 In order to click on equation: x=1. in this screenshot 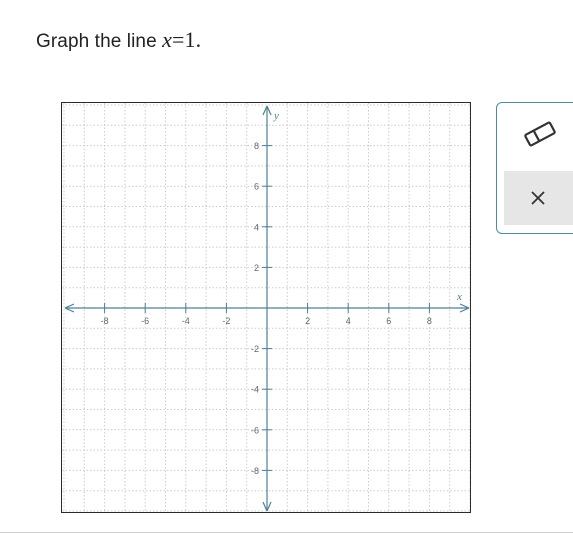, I will do `click(181, 39)`.